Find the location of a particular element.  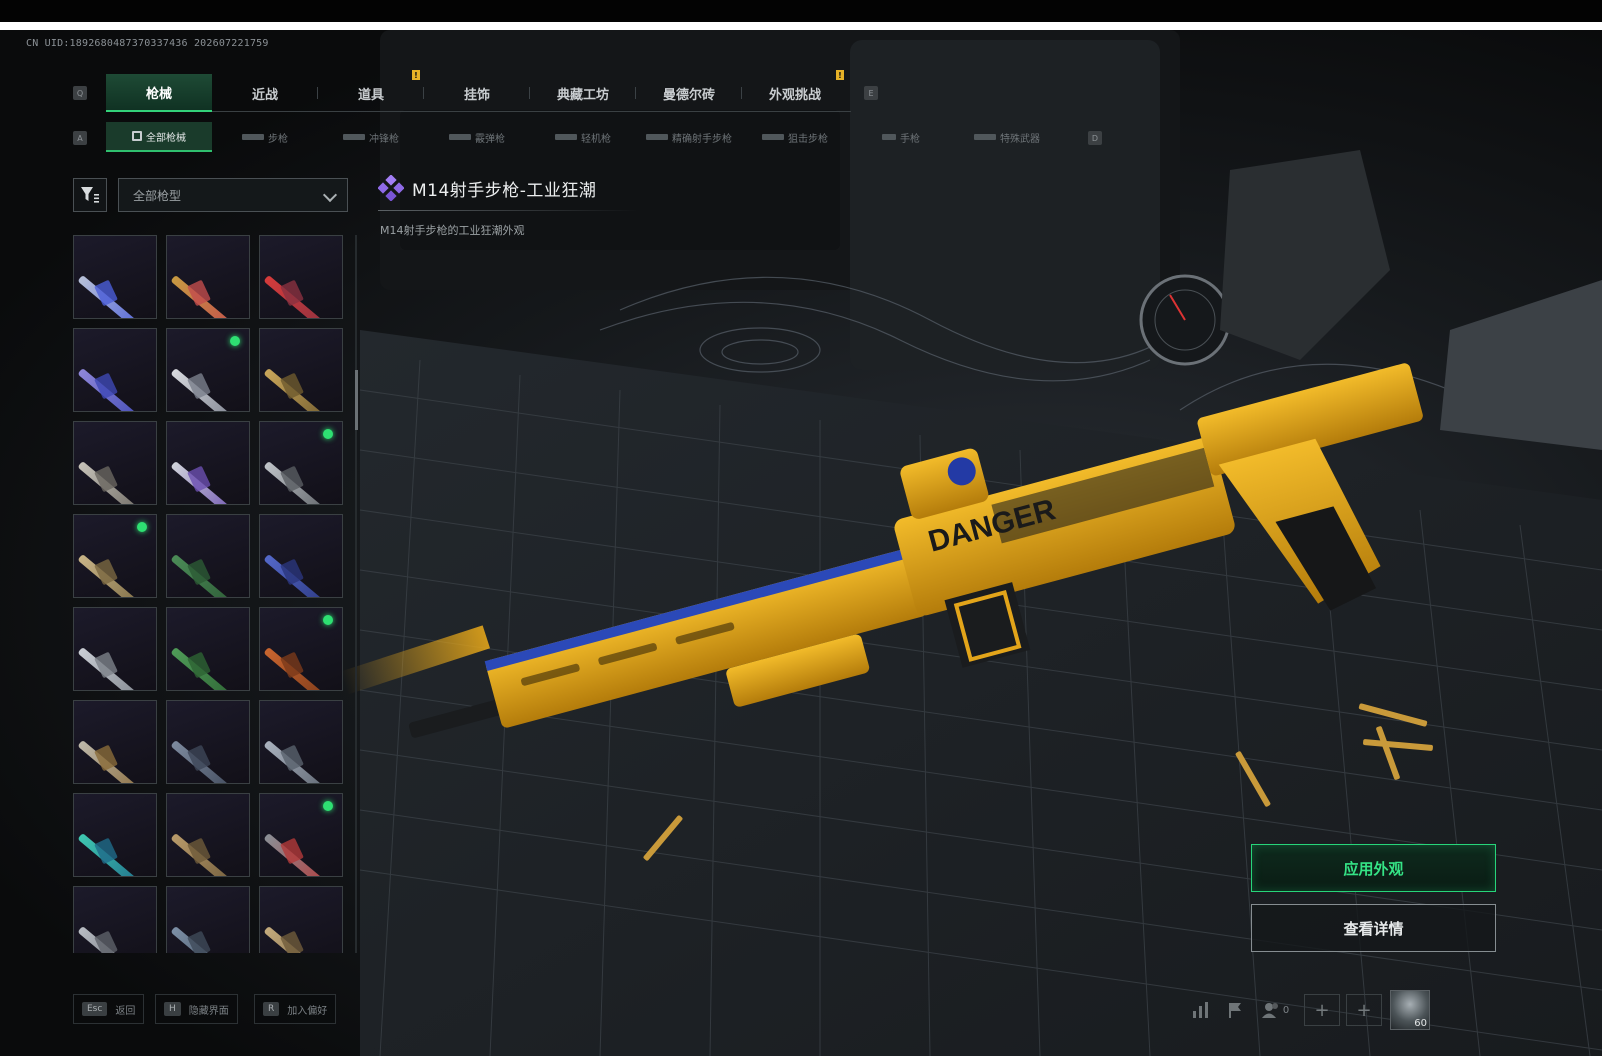

tab-collection-workshop: 典藏工坊 is located at coordinates (583, 93).